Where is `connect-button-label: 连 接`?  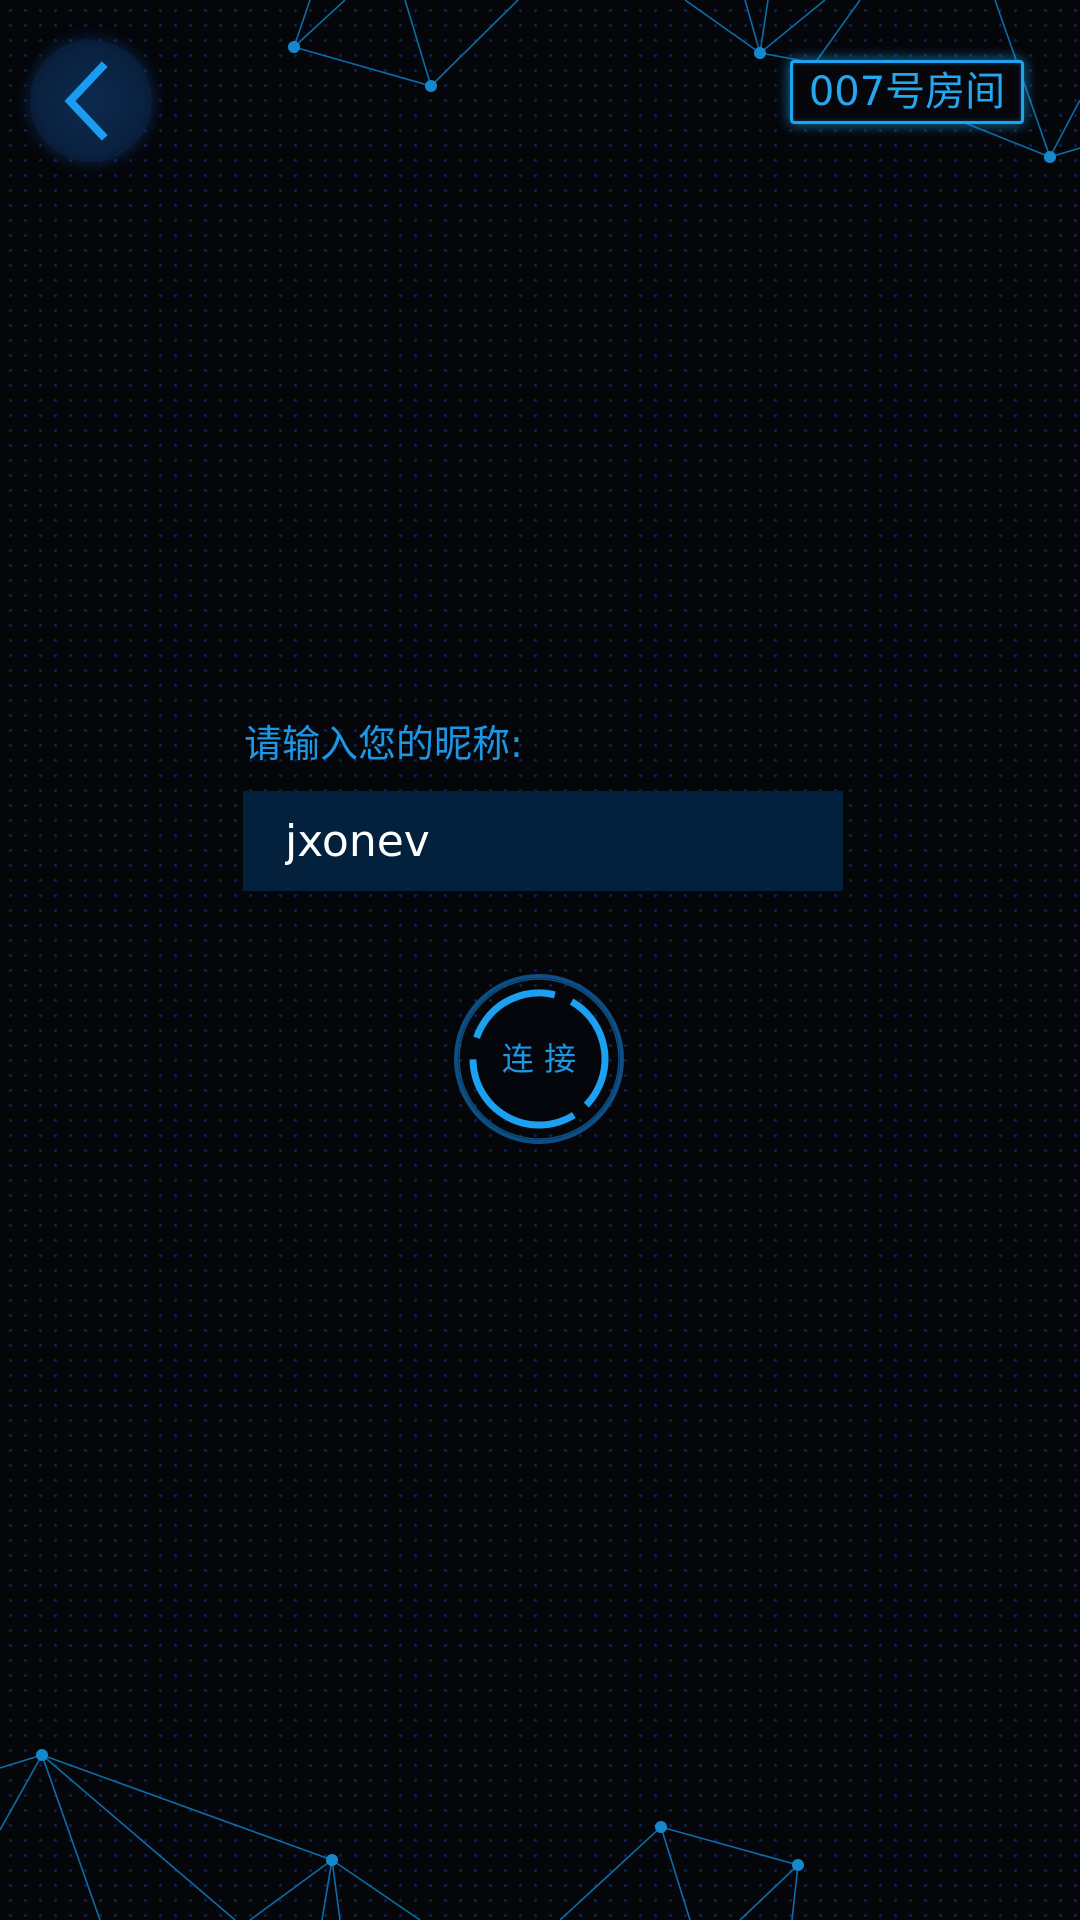
connect-button-label: 连 接 is located at coordinates (539, 1059).